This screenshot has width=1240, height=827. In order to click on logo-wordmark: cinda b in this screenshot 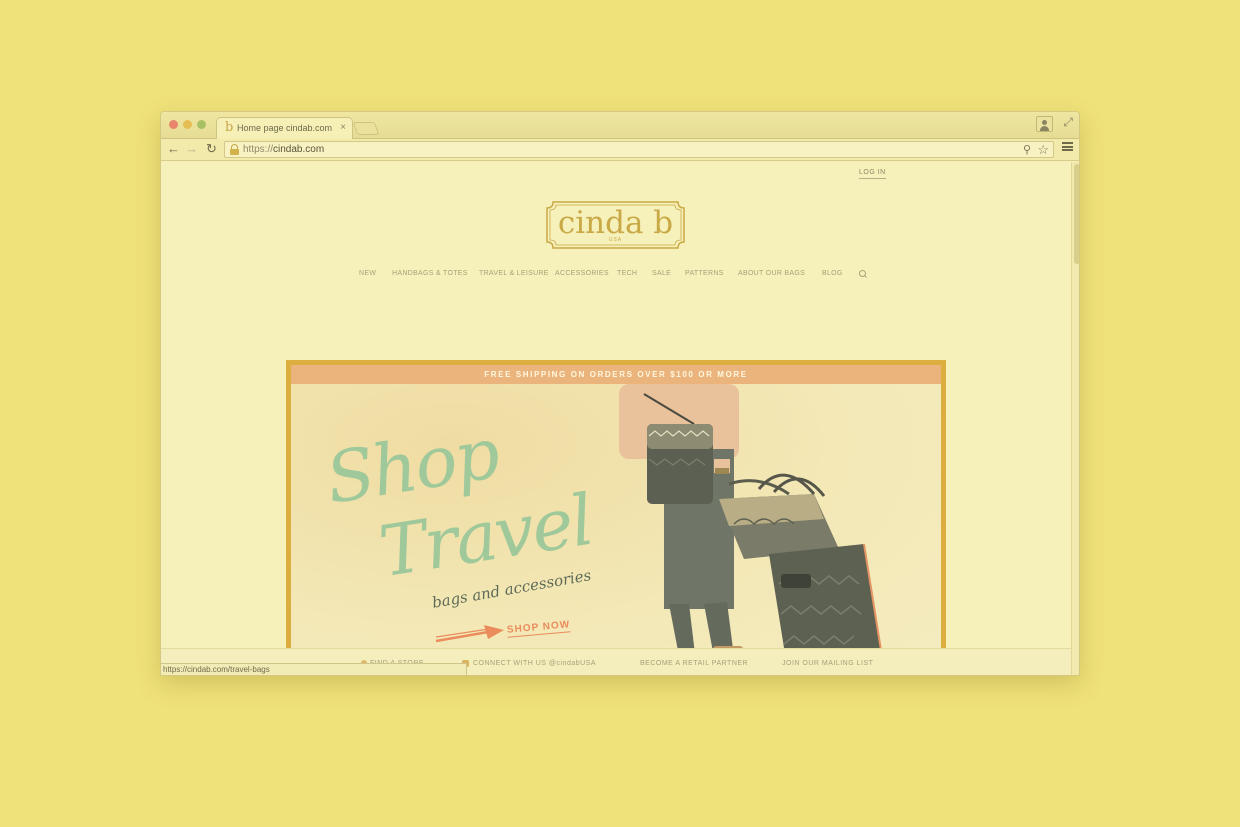, I will do `click(615, 223)`.